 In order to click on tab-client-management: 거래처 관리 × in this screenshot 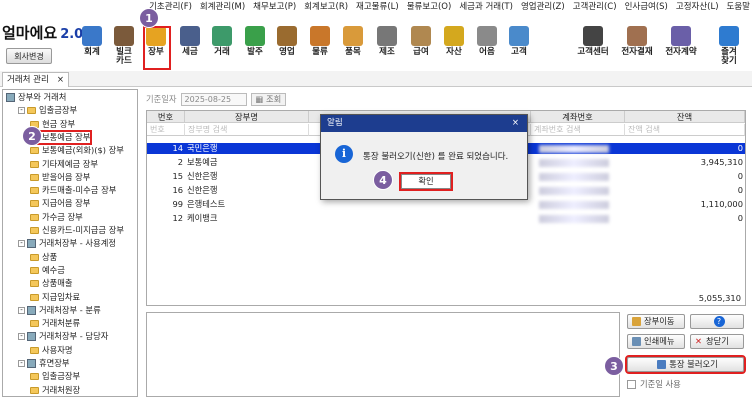, I will do `click(35, 79)`.